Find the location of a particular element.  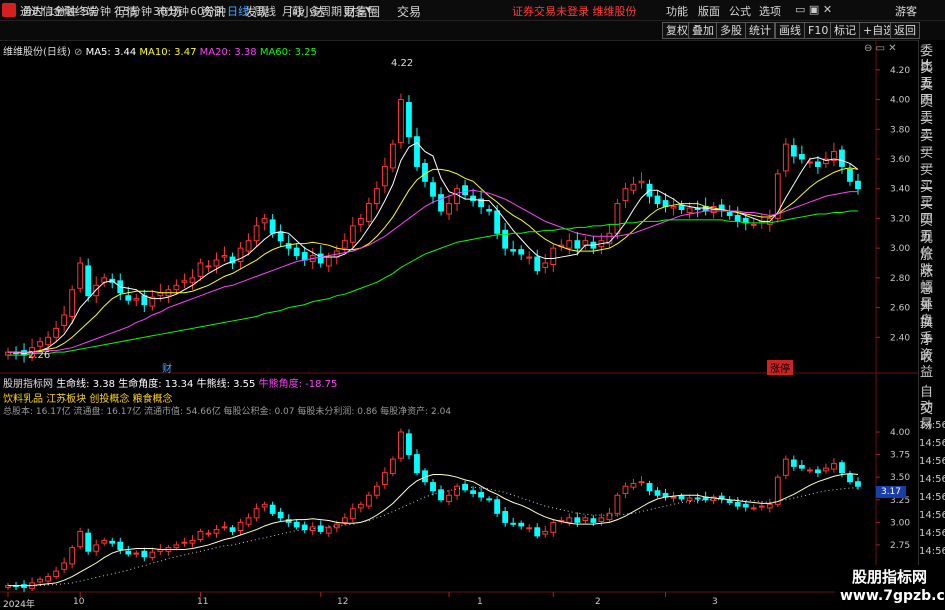

restore-icon: ▣ is located at coordinates (814, 9).